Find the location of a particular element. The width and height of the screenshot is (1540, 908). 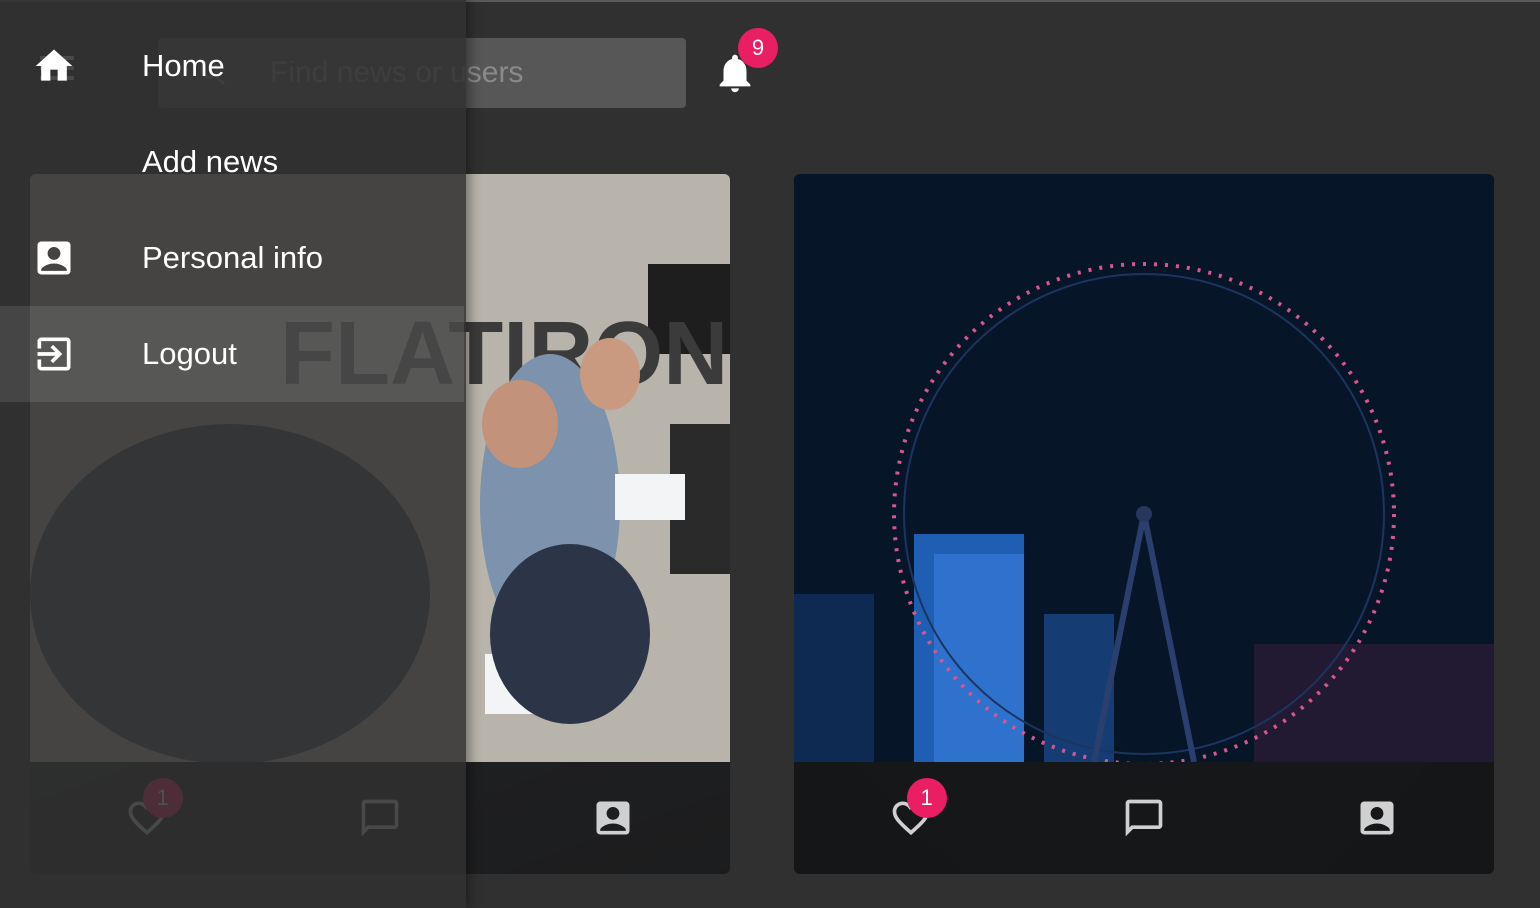

nav-item-logout: Logout is located at coordinates (232, 354).